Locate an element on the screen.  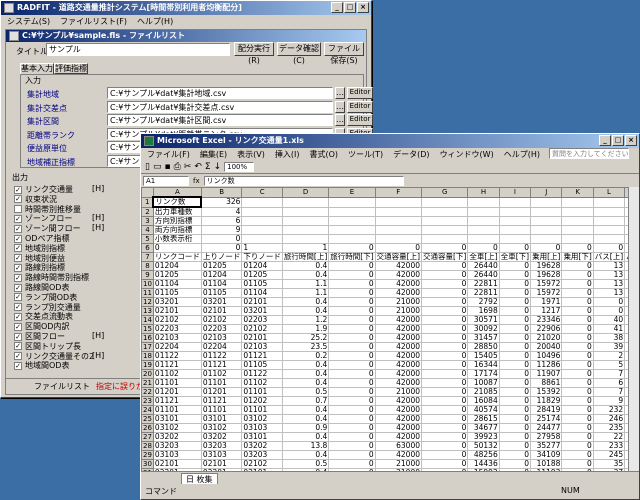
output-checkbox-row: ✓ 地域間OD表 is located at coordinates (41, 365).